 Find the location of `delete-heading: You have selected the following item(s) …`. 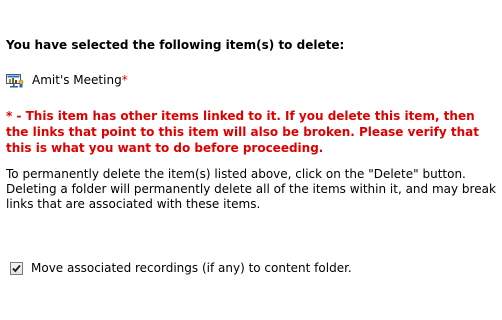

delete-heading: You have selected the following item(s) … is located at coordinates (175, 45).